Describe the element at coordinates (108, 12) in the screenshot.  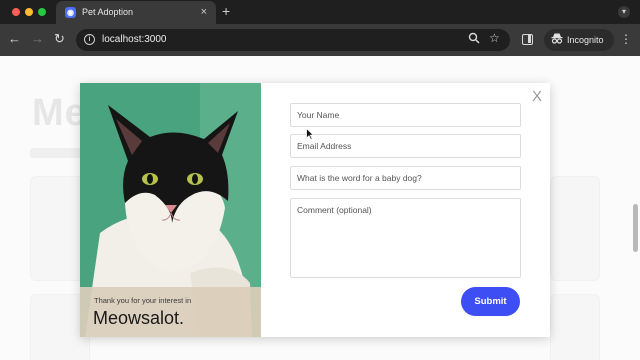
I see `tab-title: Pet Adoption` at that location.